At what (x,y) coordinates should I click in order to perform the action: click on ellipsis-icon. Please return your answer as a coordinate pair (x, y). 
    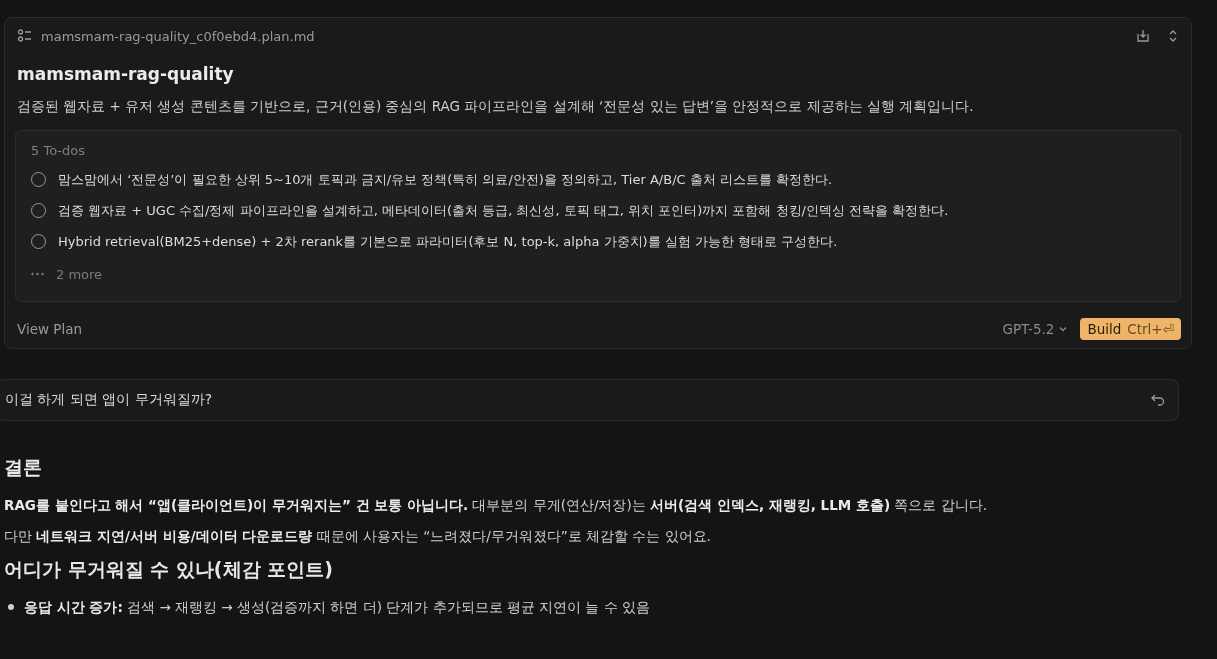
    Looking at the image, I should click on (37, 274).